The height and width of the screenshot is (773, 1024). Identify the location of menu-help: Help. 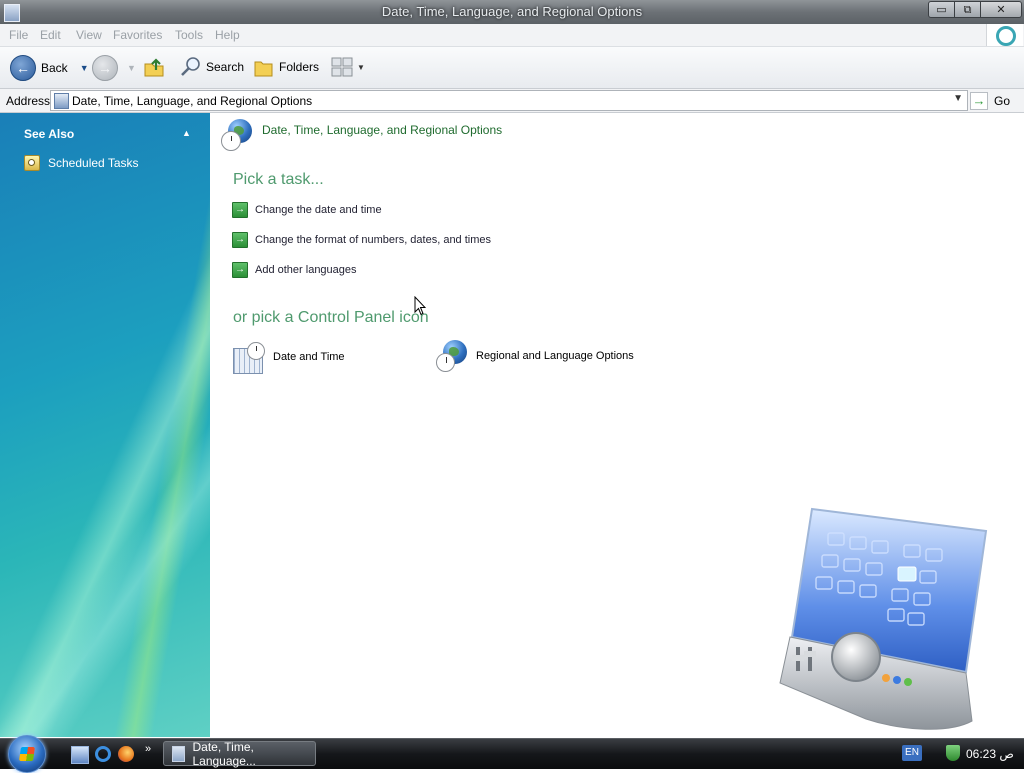
(227, 35).